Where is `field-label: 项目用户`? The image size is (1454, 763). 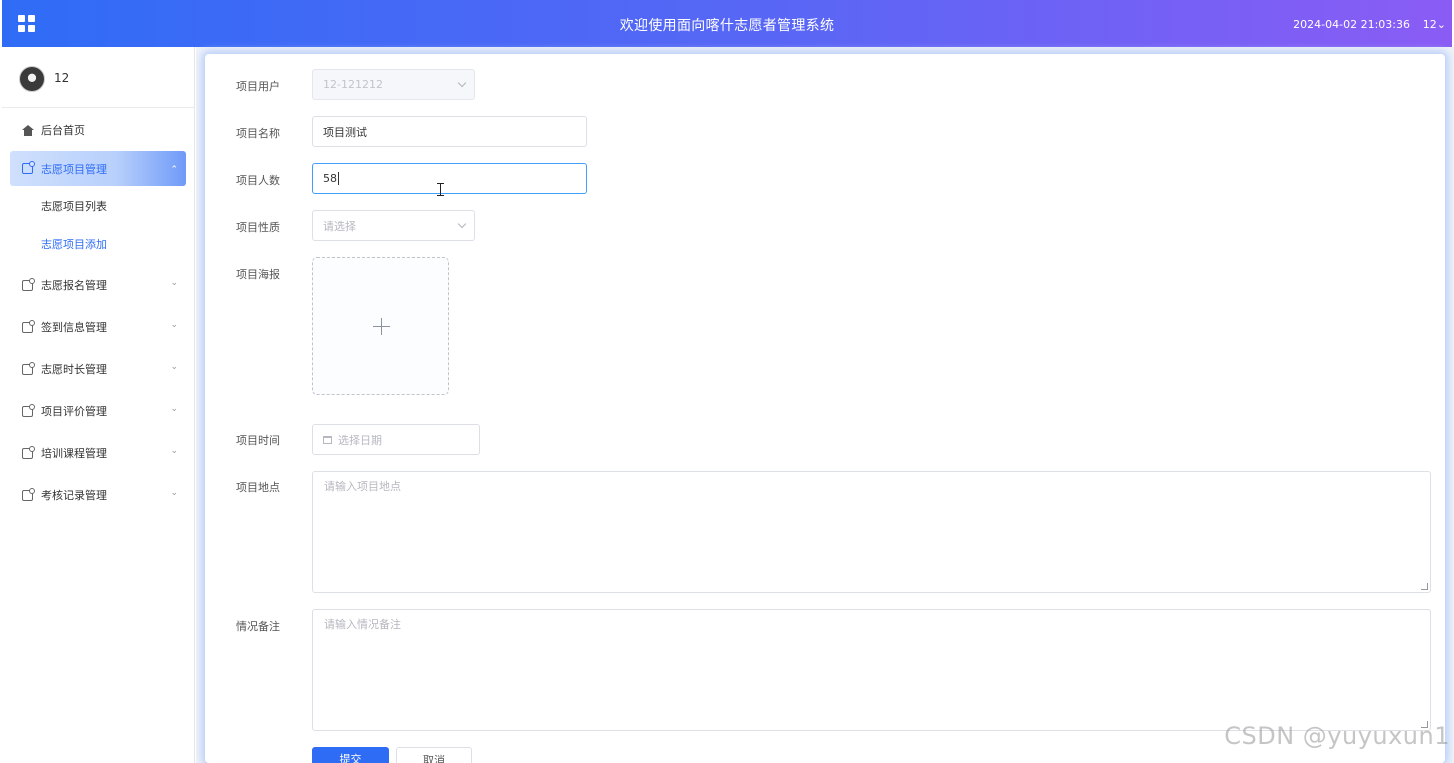 field-label: 项目用户 is located at coordinates (258, 86).